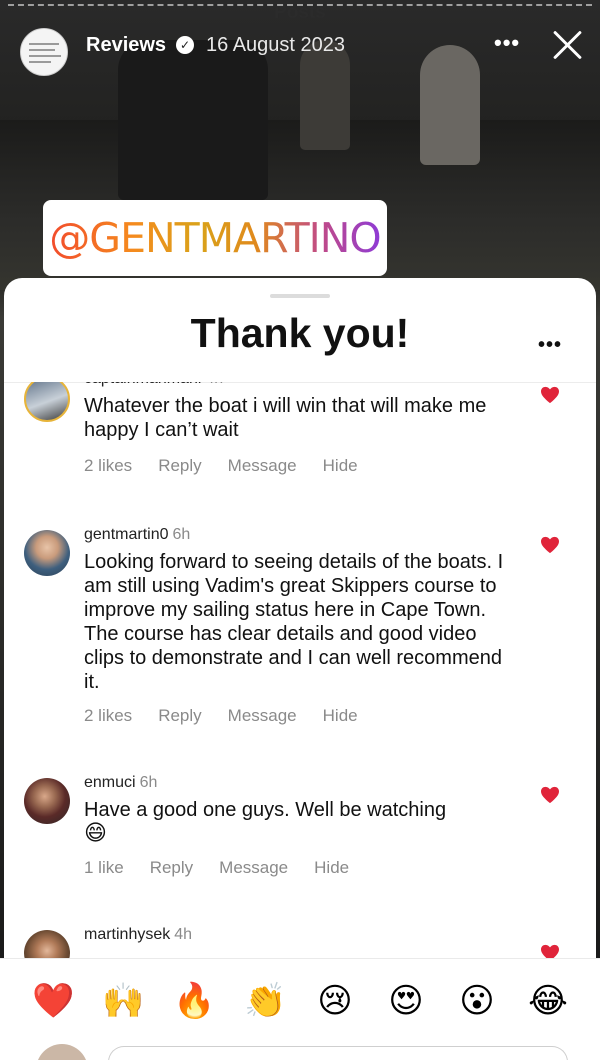 The height and width of the screenshot is (1060, 600). What do you see at coordinates (406, 1001) in the screenshot?
I see `heart-eyes-icon: 😍` at bounding box center [406, 1001].